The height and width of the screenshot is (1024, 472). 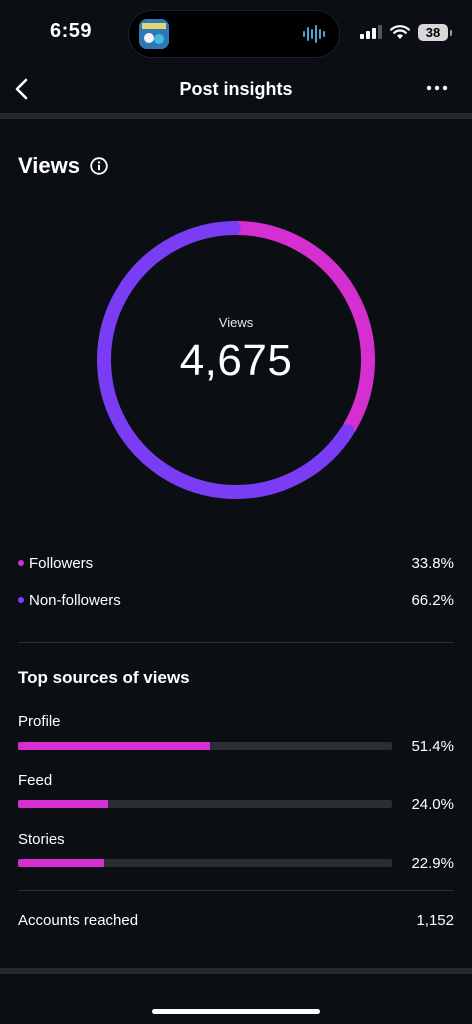 What do you see at coordinates (71, 31) in the screenshot?
I see `status-time: 6:59` at bounding box center [71, 31].